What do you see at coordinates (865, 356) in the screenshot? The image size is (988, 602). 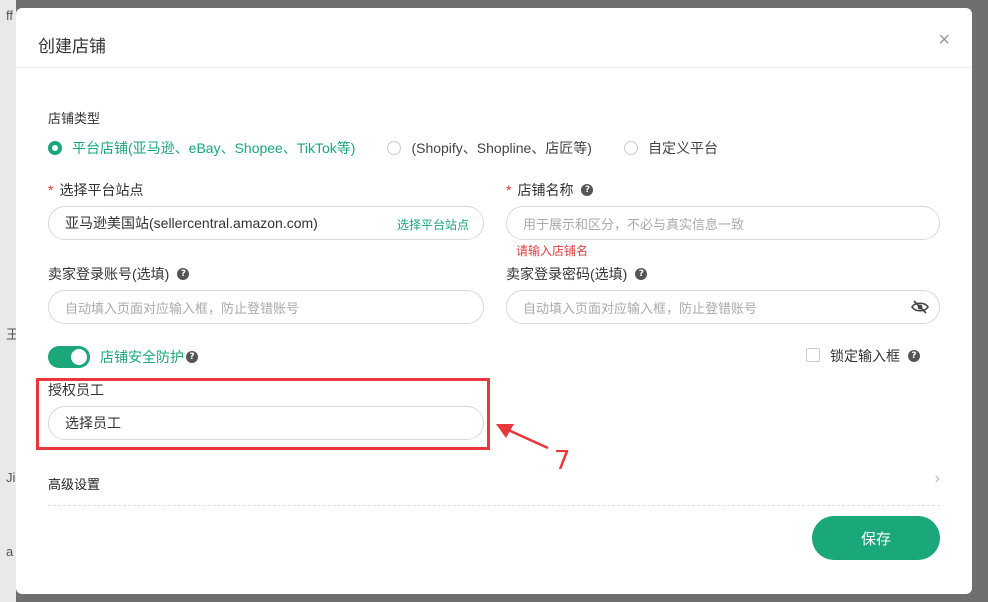 I see `lock-input-label-text: 锁定输入框` at bounding box center [865, 356].